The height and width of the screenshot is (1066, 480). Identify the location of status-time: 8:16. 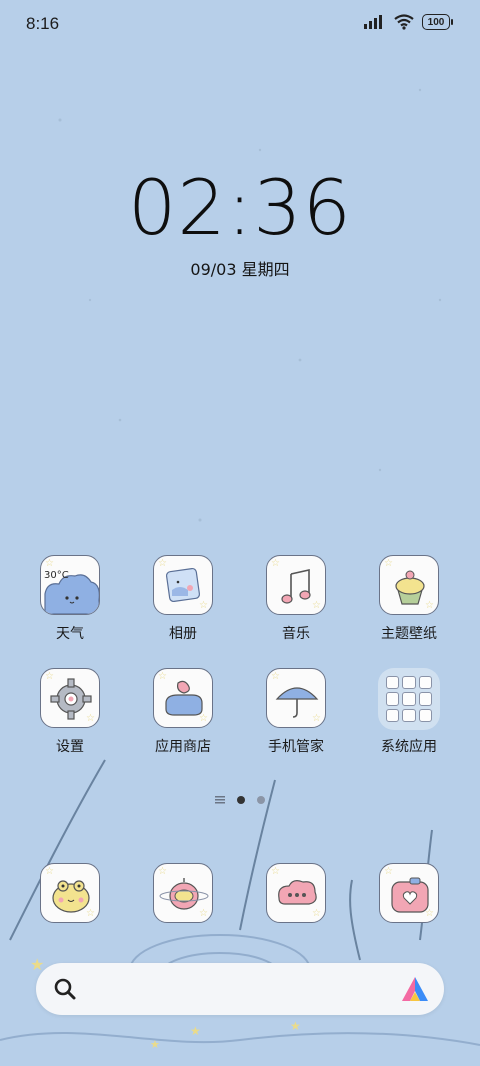
(43, 23).